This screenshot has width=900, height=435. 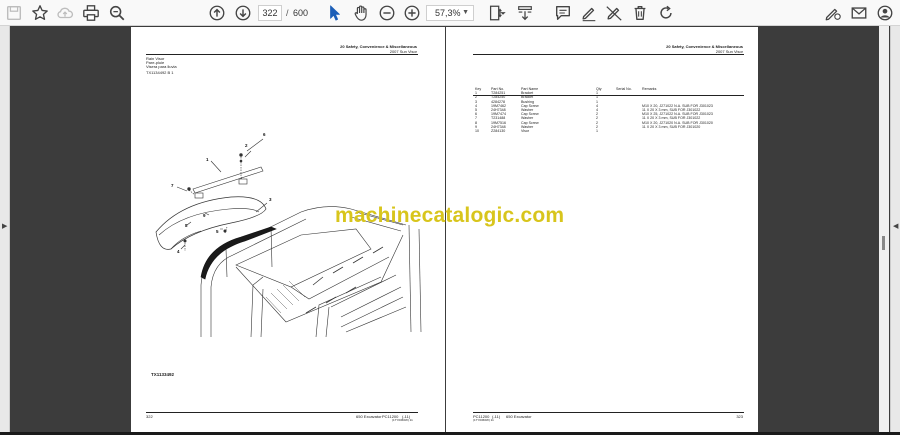 I want to click on cell-qty: 1, so click(x=597, y=131).